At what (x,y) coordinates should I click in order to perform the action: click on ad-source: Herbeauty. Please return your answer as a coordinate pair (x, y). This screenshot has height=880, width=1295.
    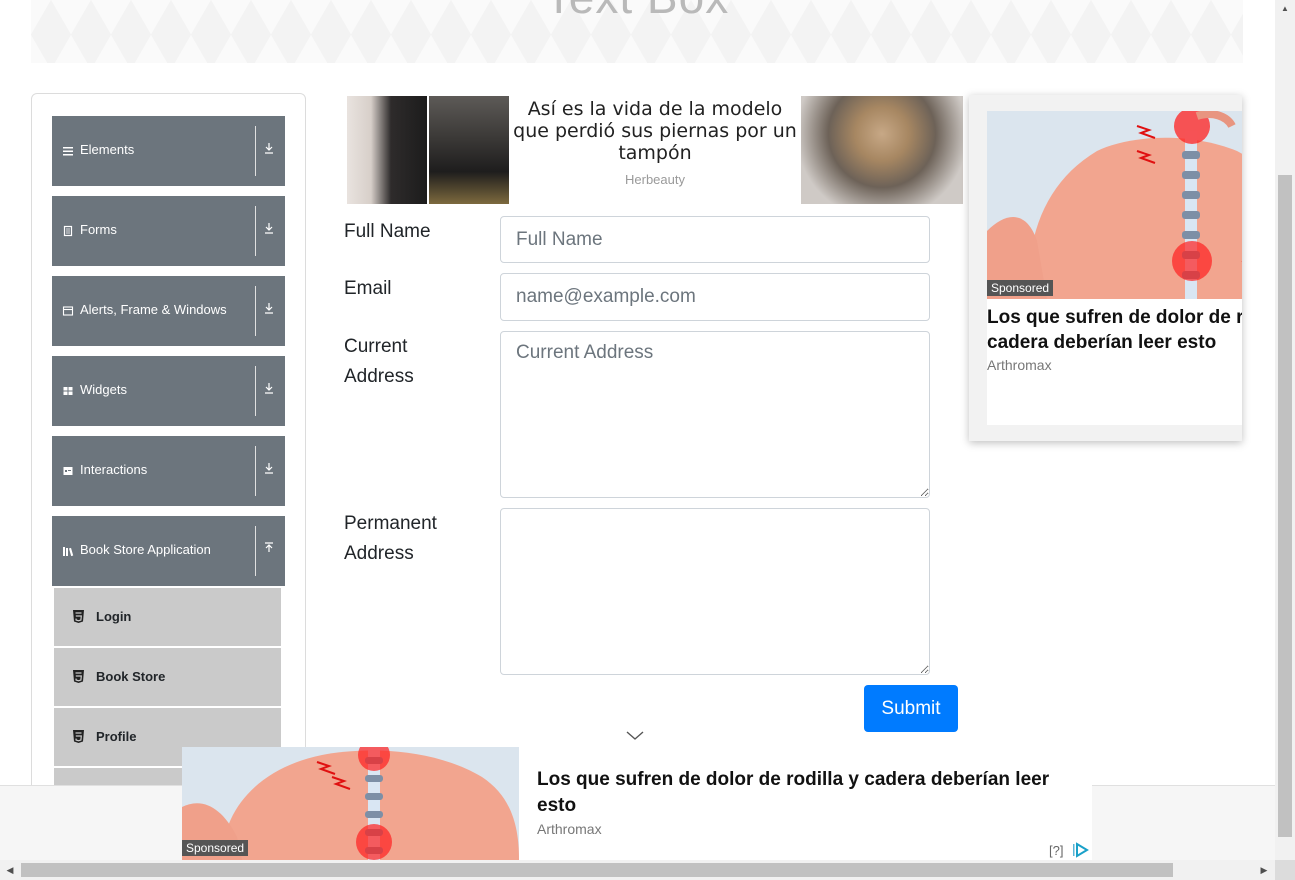
    Looking at the image, I should click on (655, 179).